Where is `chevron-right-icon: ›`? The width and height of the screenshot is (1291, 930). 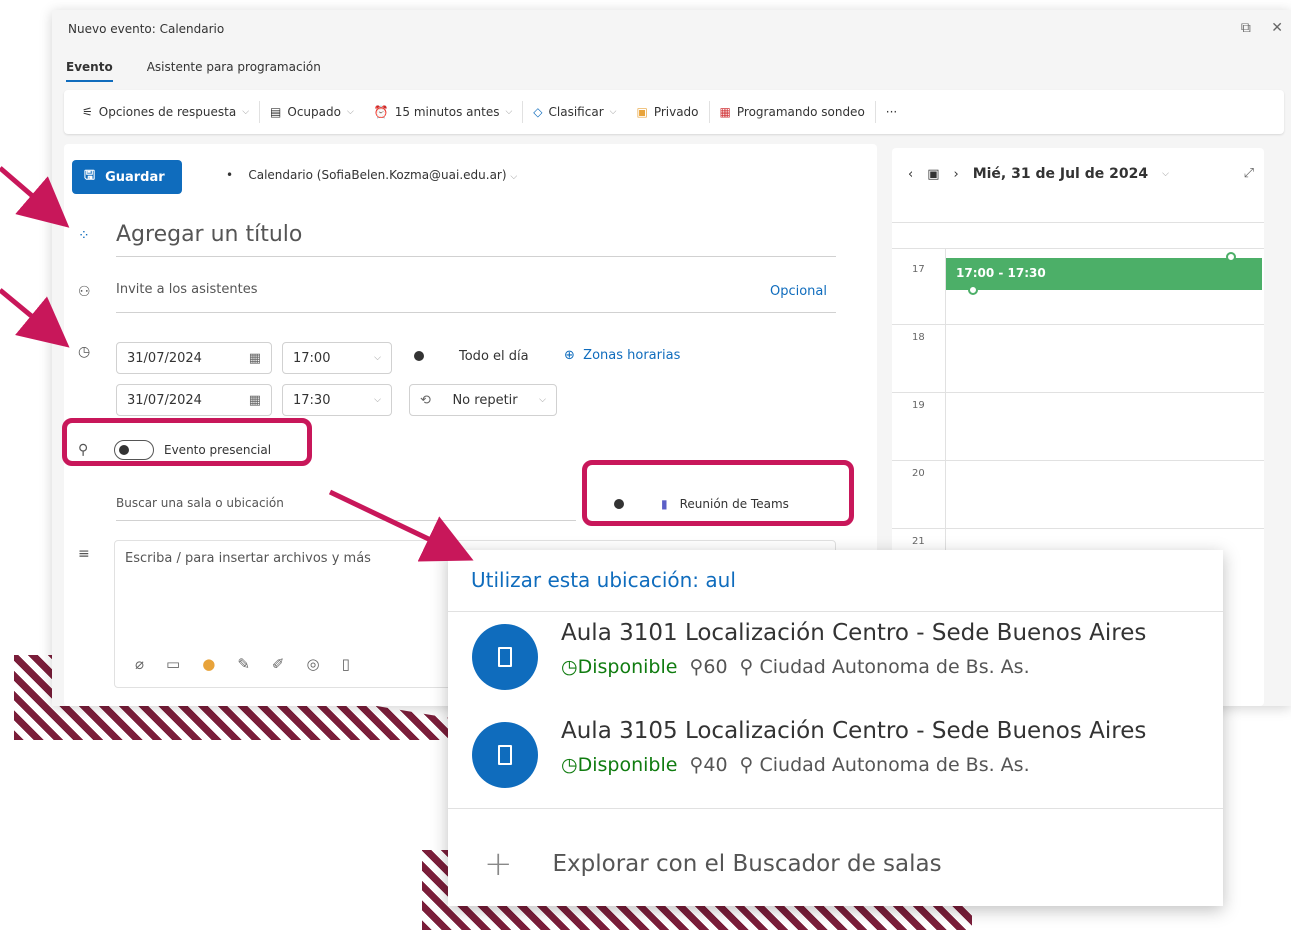 chevron-right-icon: › is located at coordinates (956, 174).